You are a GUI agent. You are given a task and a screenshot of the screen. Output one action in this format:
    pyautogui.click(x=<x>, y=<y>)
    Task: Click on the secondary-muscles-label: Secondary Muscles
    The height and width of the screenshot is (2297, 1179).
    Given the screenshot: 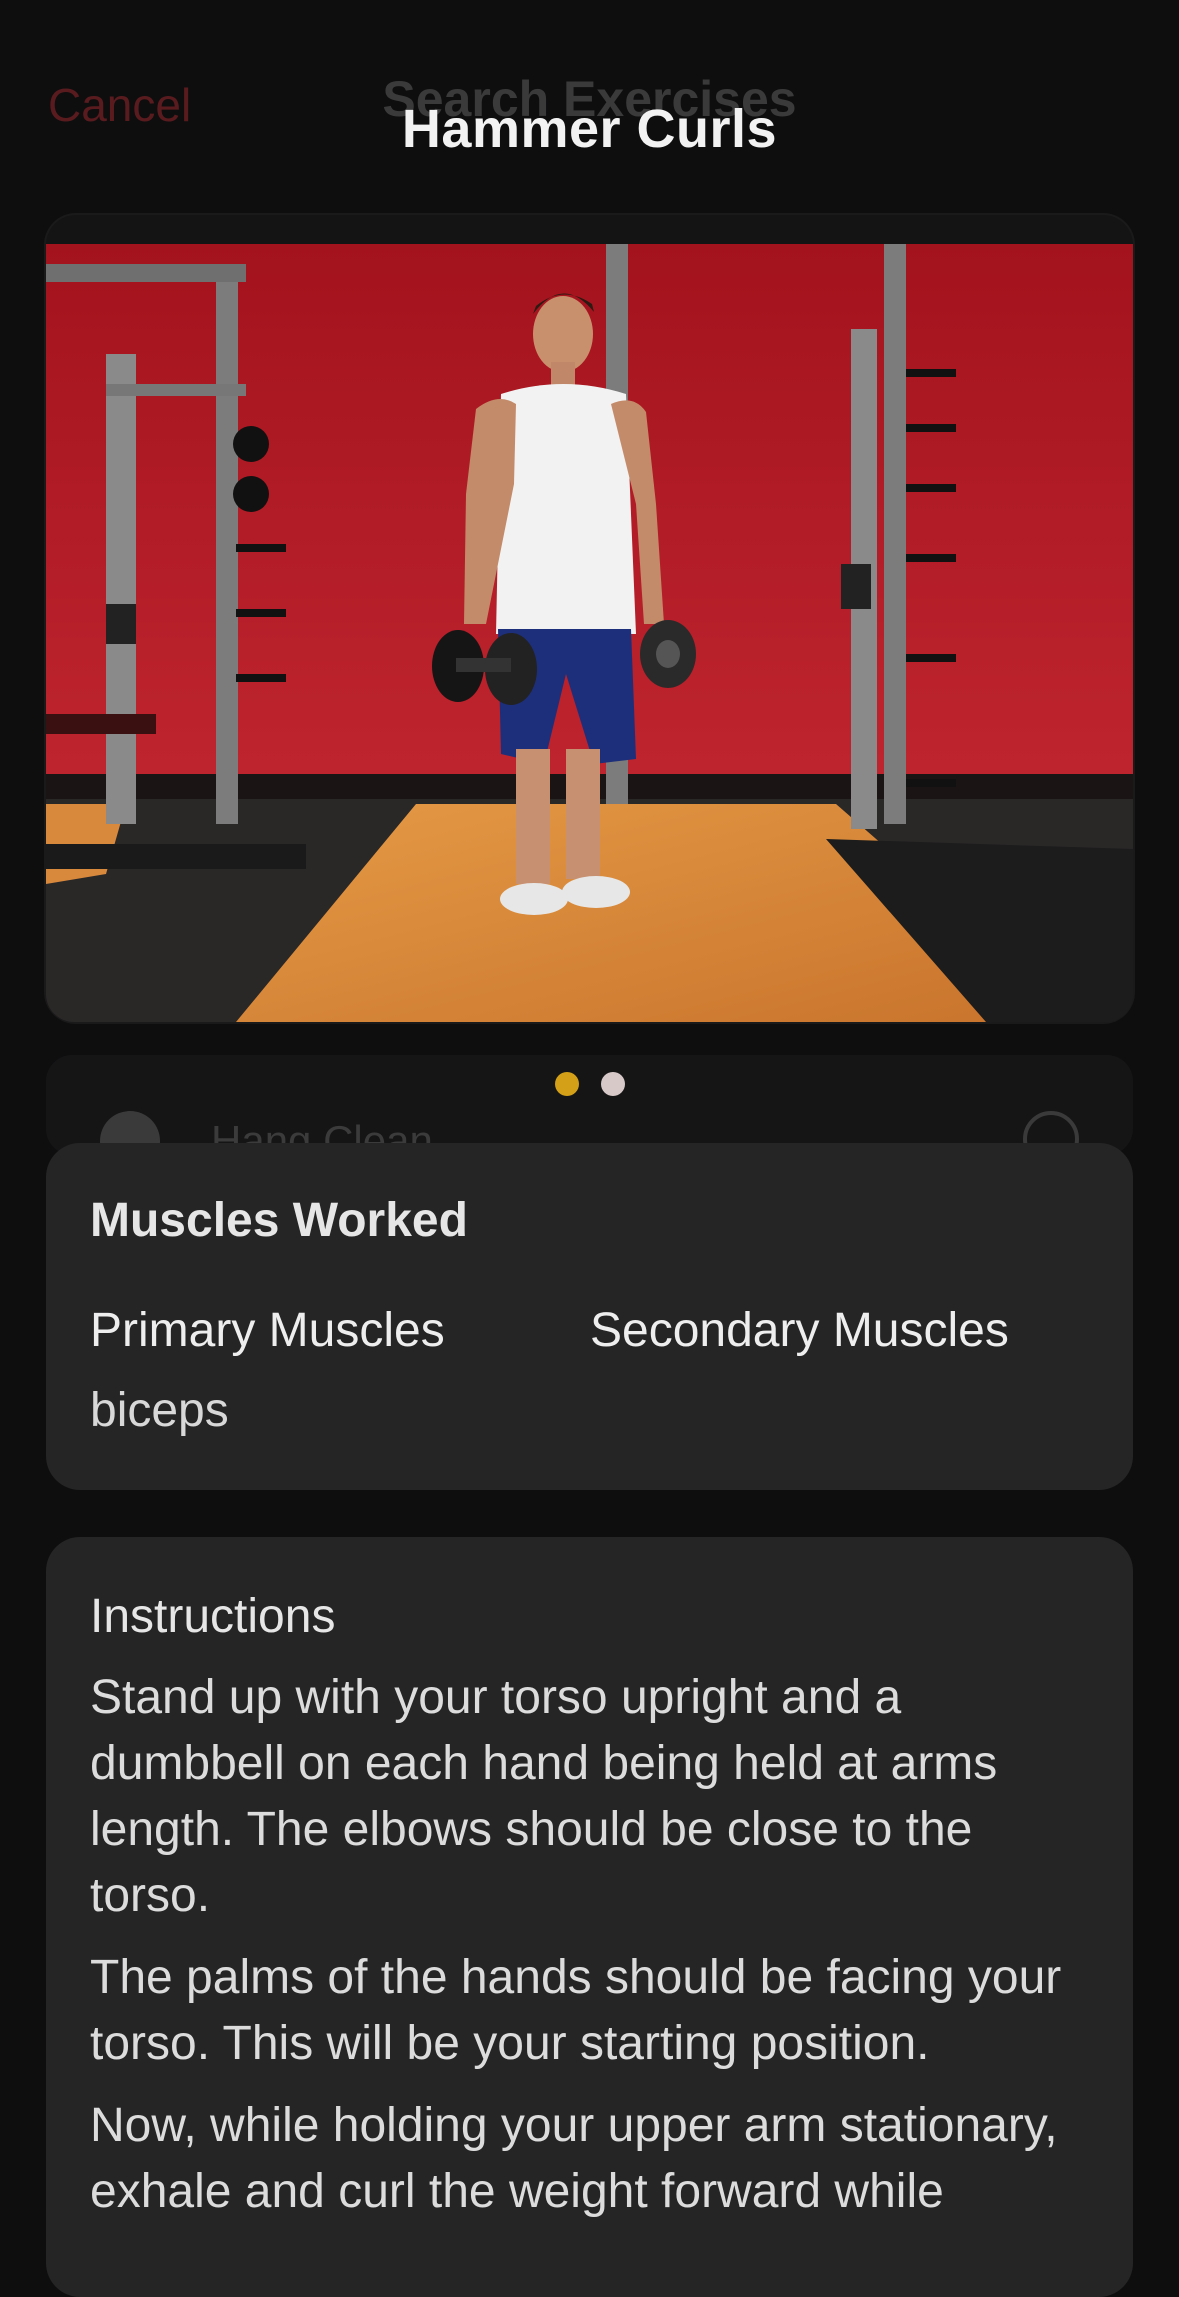 What is the action you would take?
    pyautogui.click(x=799, y=1330)
    